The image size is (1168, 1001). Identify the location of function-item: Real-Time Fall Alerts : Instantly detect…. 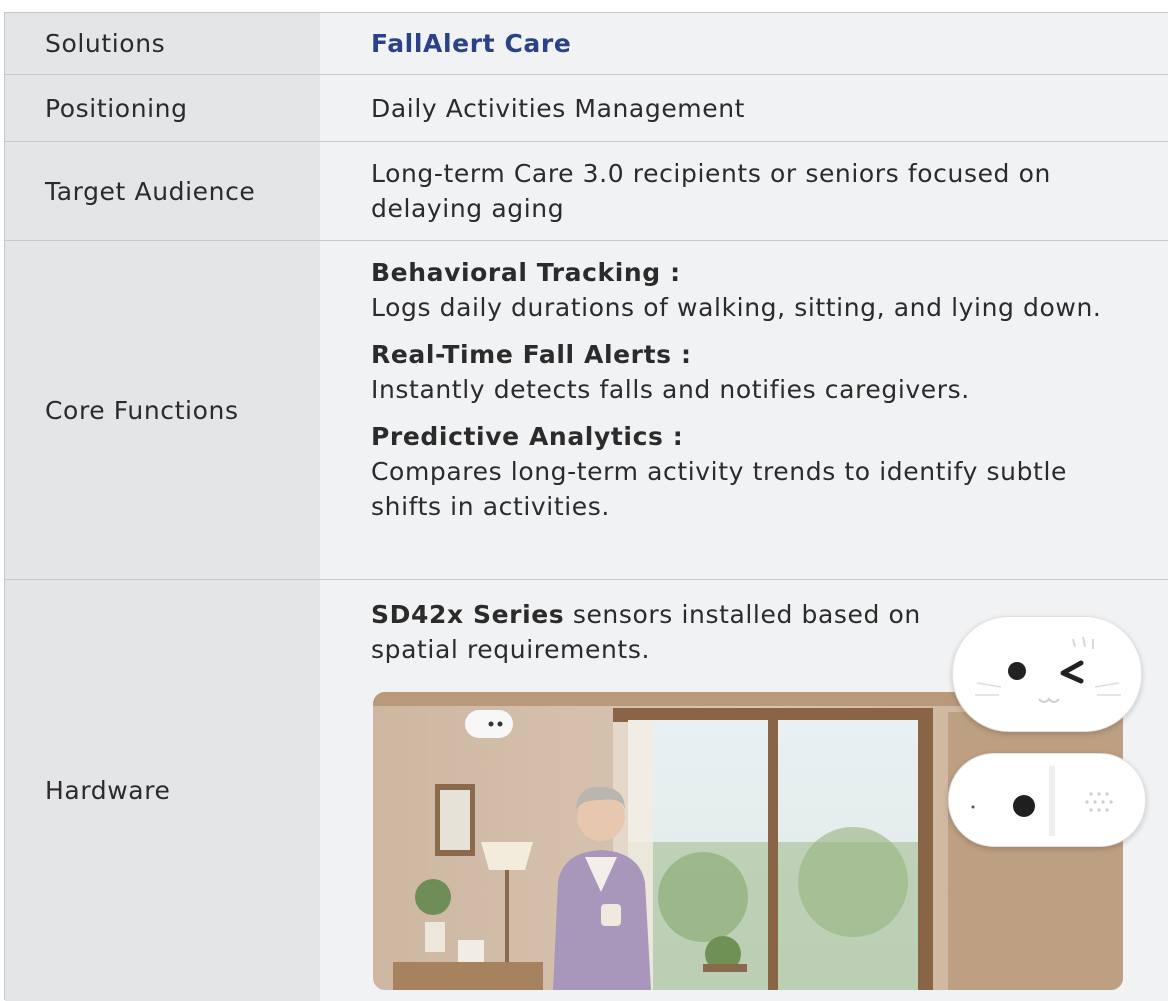
(749, 372).